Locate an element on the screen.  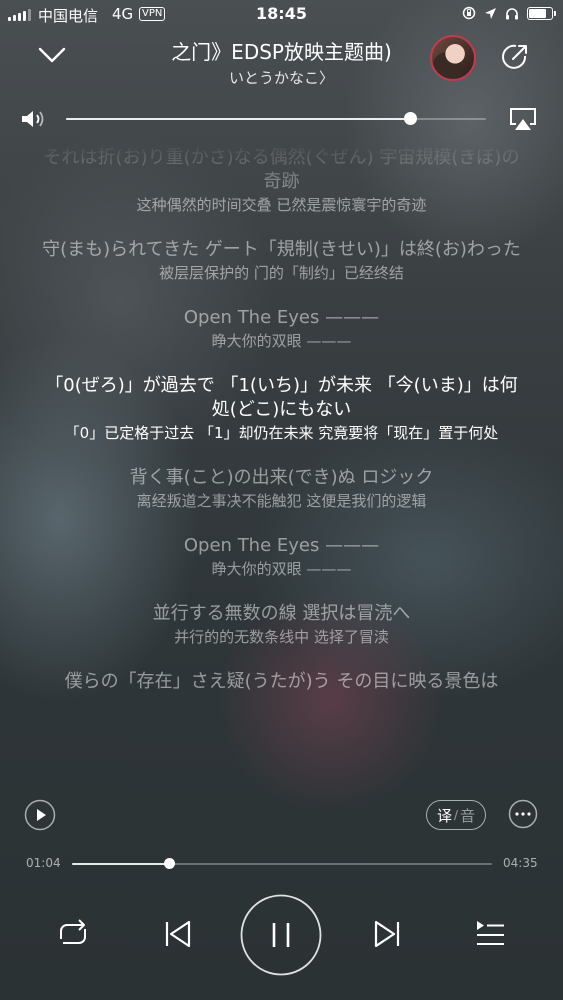
lyric-line: 背く事(こと)の出来(でき)ぬ ロジック 离经叛道之事决不能触犯 这便是我们的逻辑 is located at coordinates (281, 489).